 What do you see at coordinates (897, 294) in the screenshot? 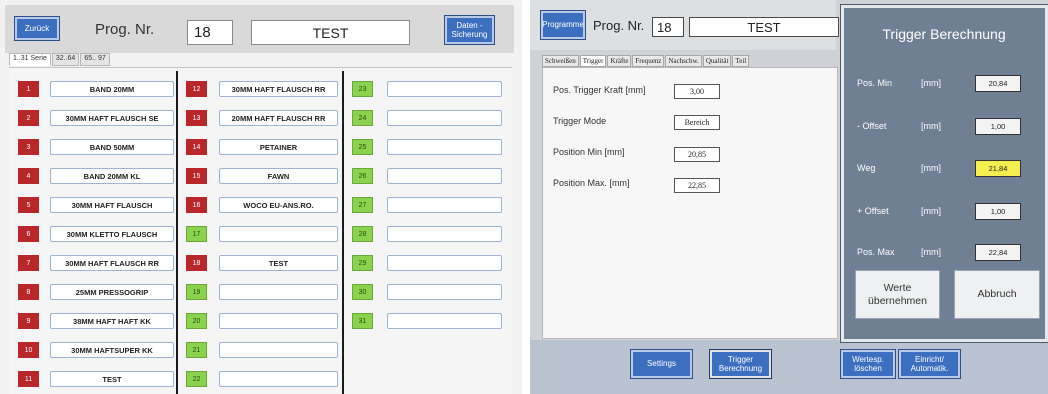
I see `apply-values-button: Werte übernehmen` at bounding box center [897, 294].